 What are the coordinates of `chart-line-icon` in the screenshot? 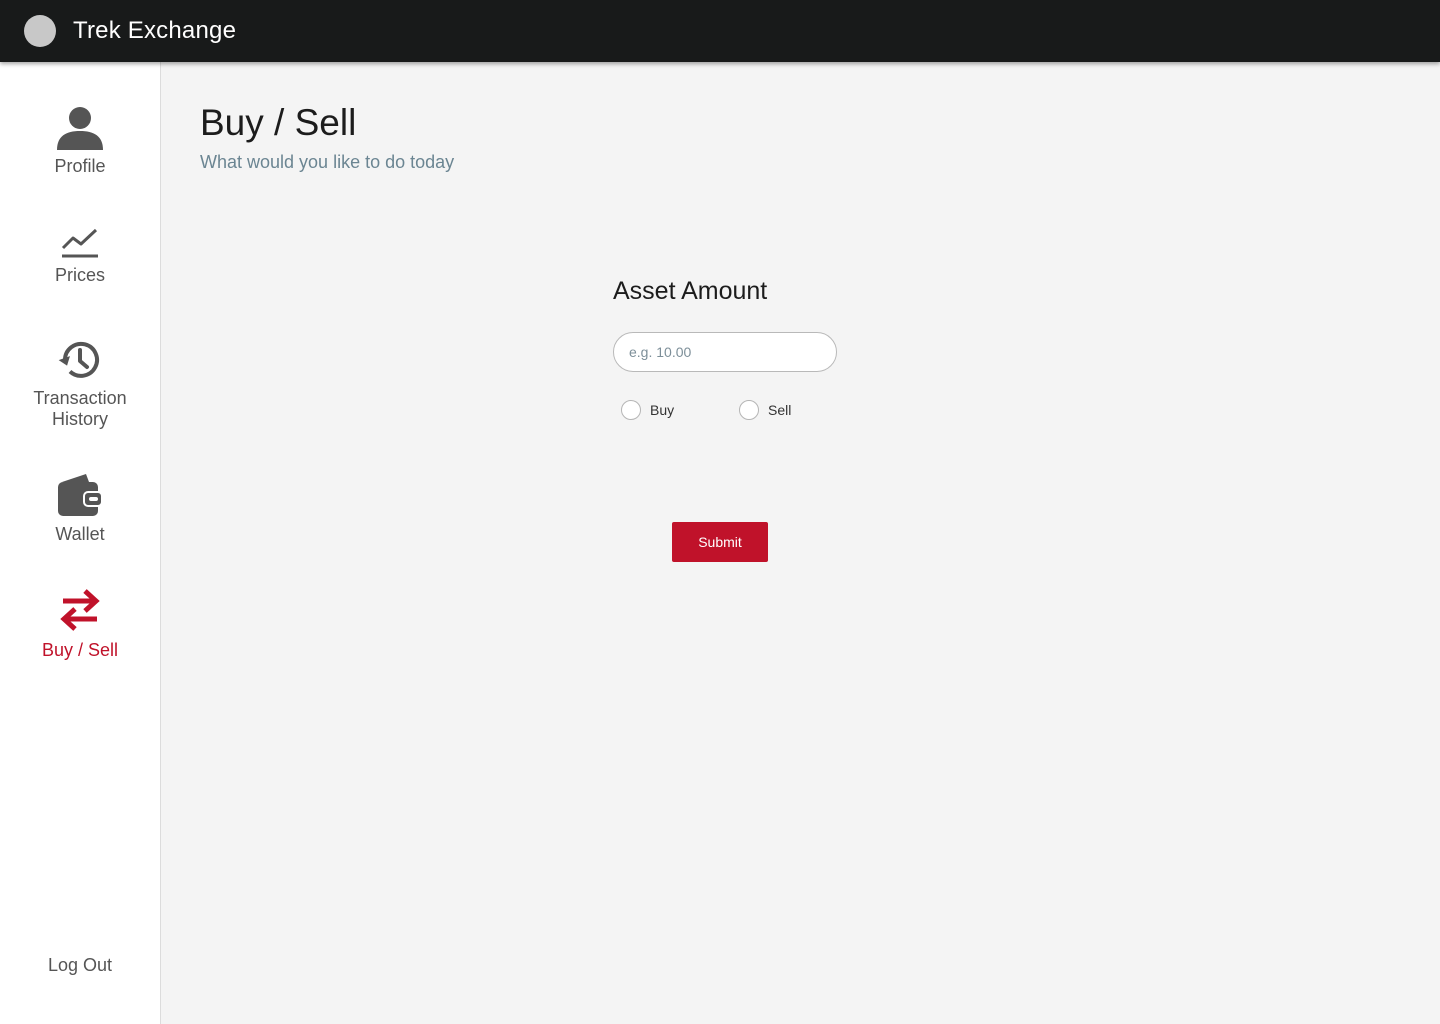 It's located at (79, 243).